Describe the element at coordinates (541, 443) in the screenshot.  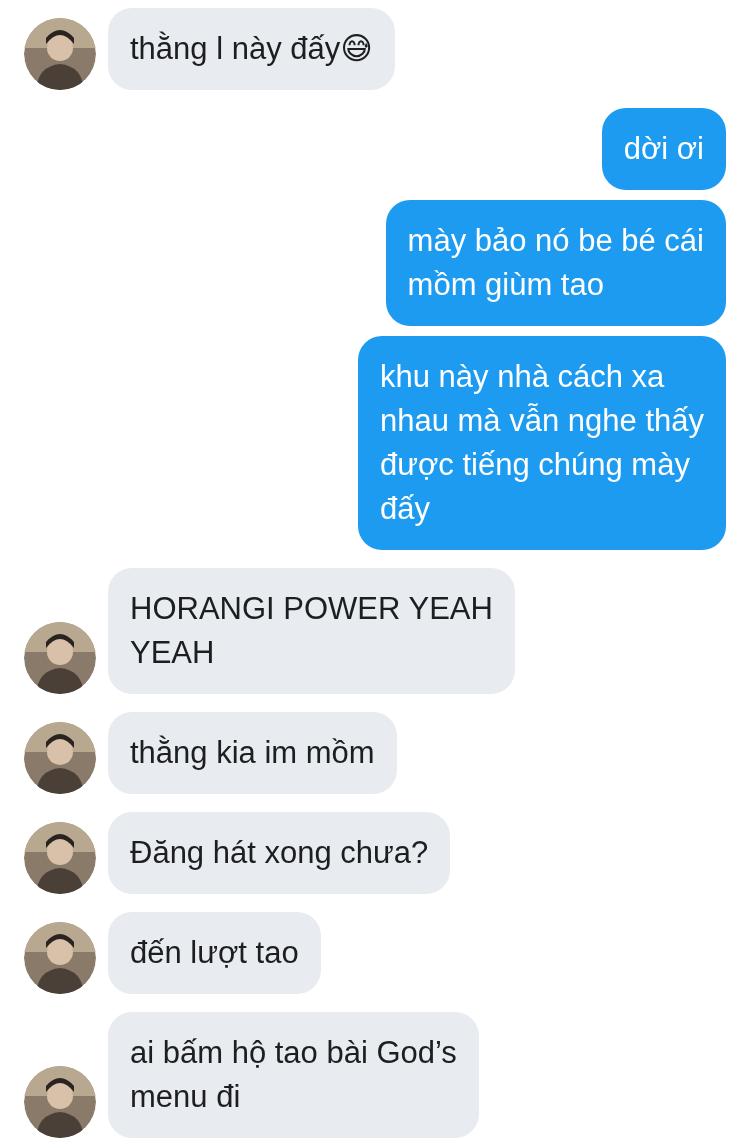
I see `sent-message: khu này nhà cách xa nhau mà vẫn nghe thấy được tiếng chúng mày đấy` at that location.